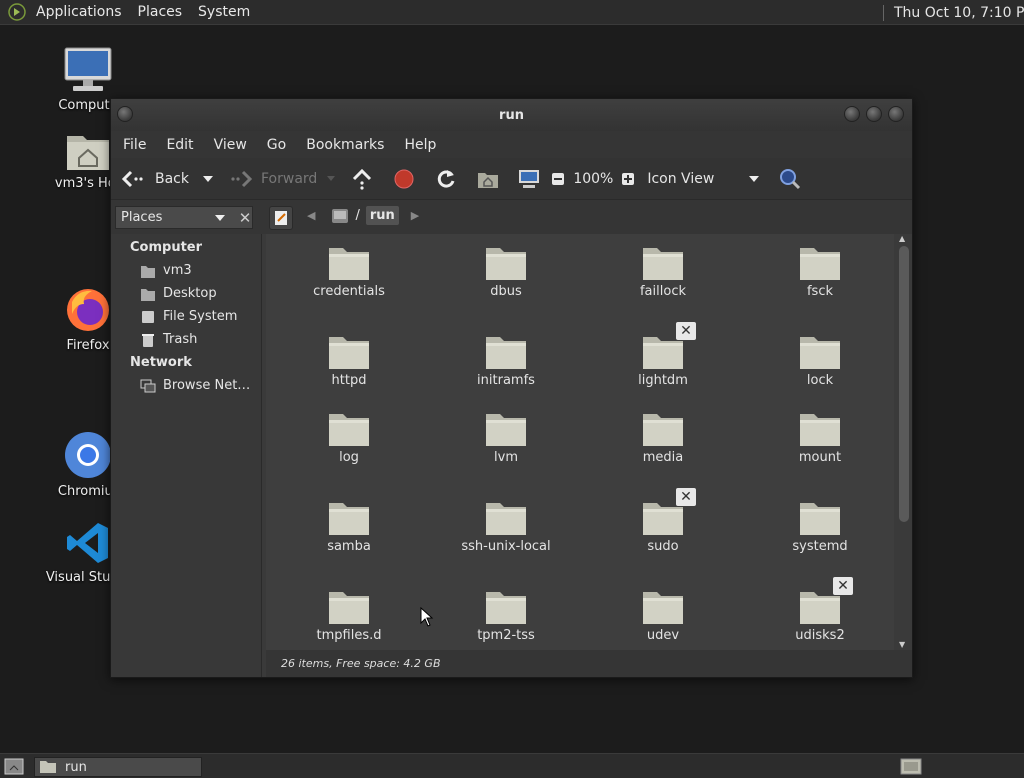  Describe the element at coordinates (511, 179) in the screenshot. I see `toolbar: Back Forward 100% Icon View` at that location.